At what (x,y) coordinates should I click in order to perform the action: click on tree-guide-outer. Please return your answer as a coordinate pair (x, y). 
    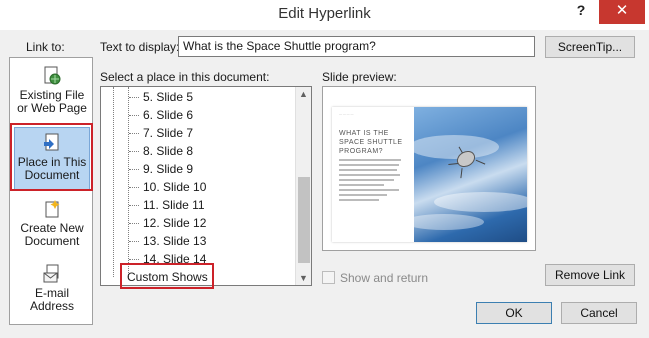
    Looking at the image, I should click on (113, 182).